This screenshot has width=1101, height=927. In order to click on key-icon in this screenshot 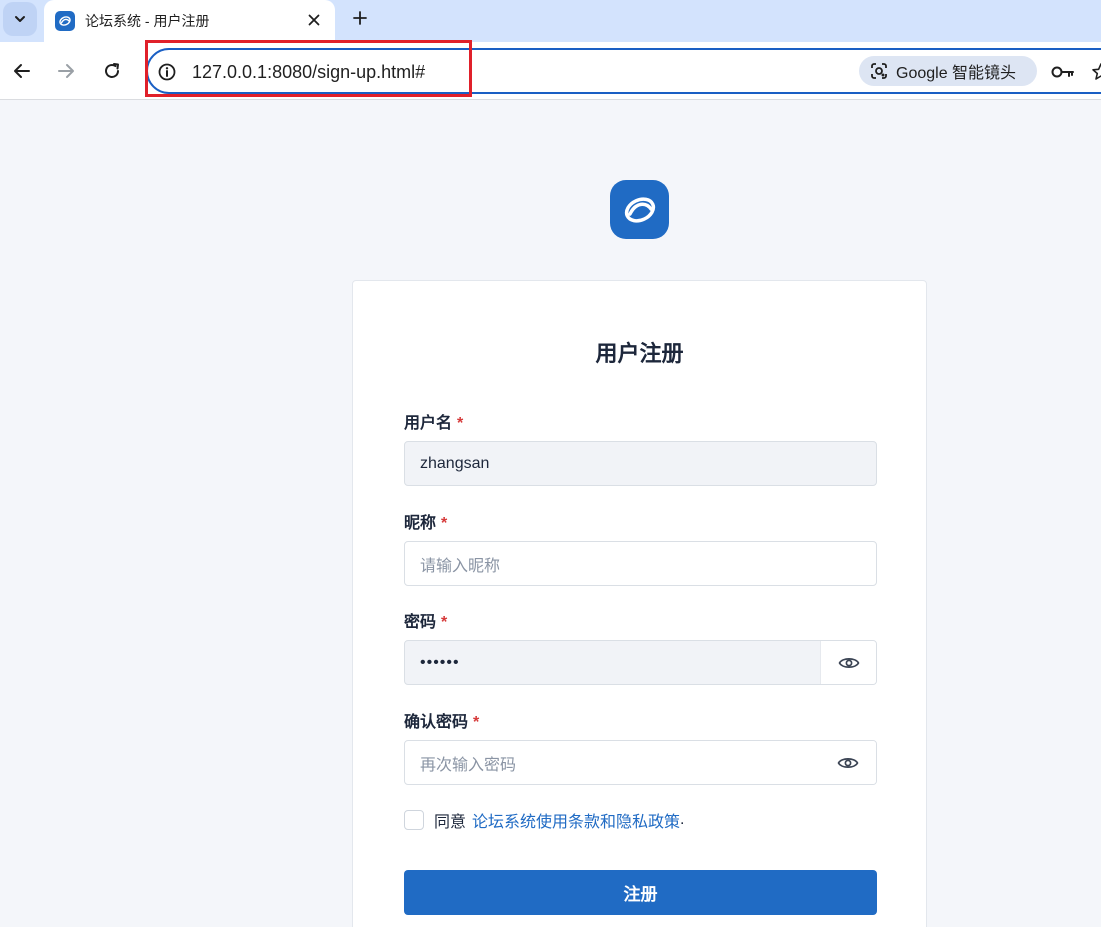, I will do `click(1062, 72)`.